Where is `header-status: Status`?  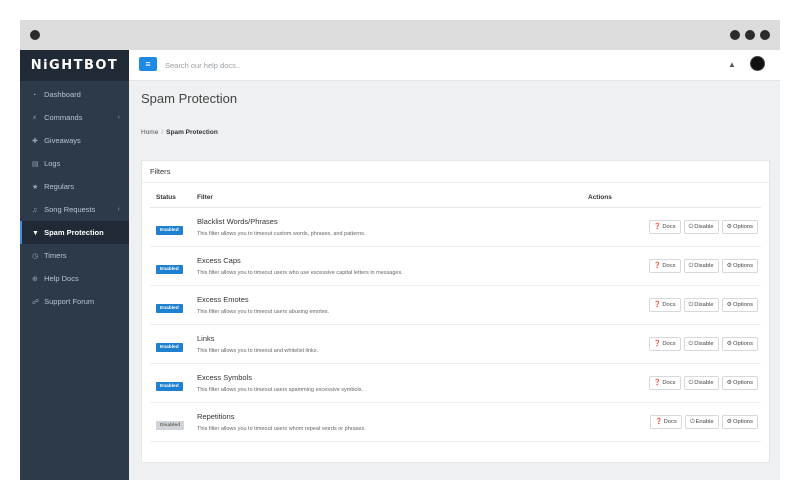 header-status: Status is located at coordinates (173, 198).